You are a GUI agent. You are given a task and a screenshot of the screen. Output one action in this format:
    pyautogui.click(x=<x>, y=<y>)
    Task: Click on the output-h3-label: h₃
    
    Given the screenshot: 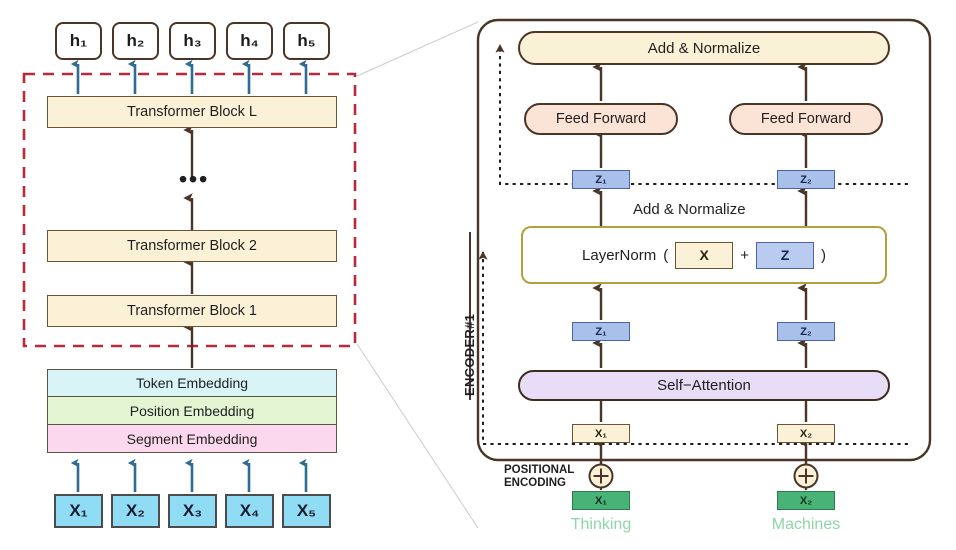 What is the action you would take?
    pyautogui.click(x=192, y=40)
    